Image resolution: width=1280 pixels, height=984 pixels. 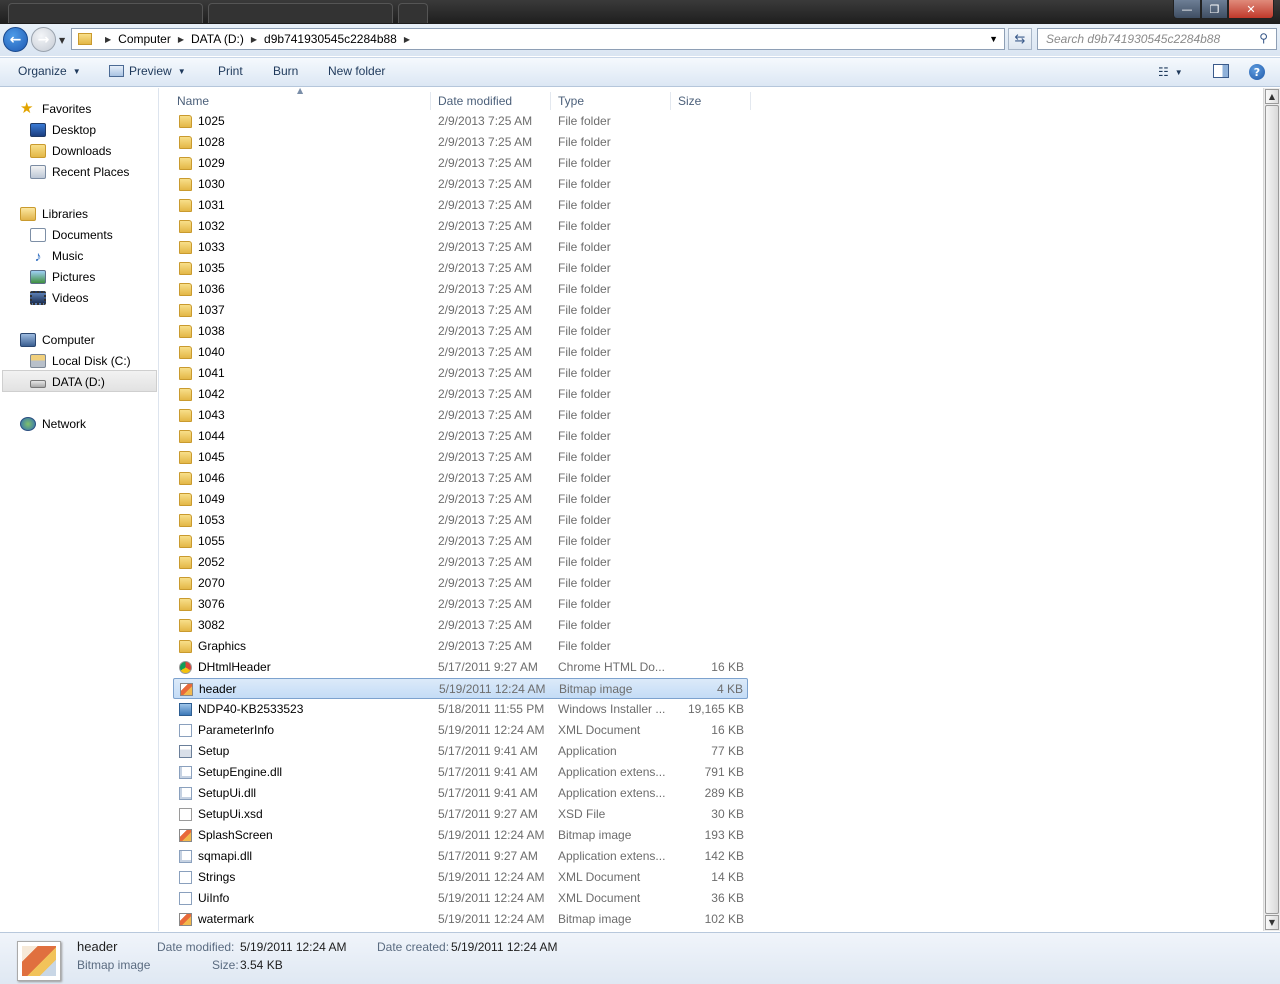 I want to click on file-row: 1045 2/9/2013 7:25 AM File folder, so click(x=460, y=457).